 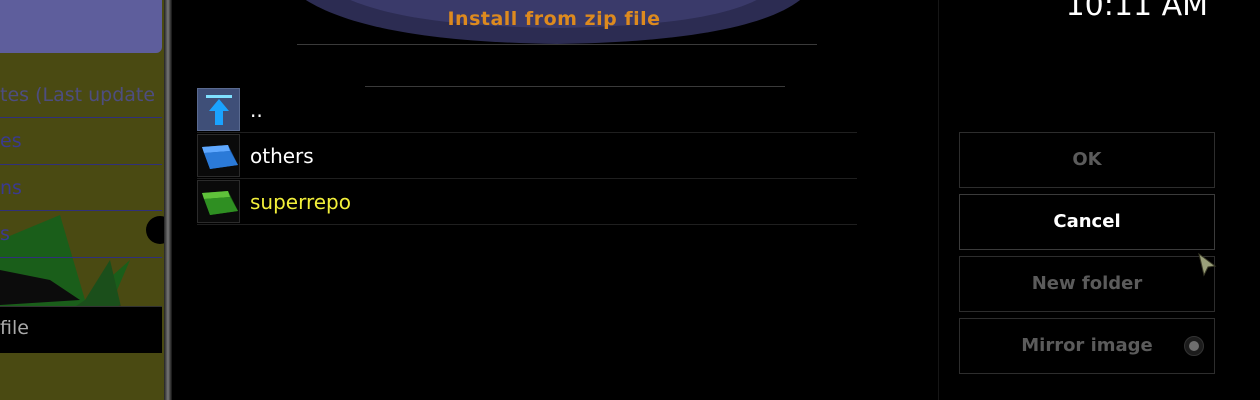 I want to click on file-row-others: others, so click(x=527, y=156).